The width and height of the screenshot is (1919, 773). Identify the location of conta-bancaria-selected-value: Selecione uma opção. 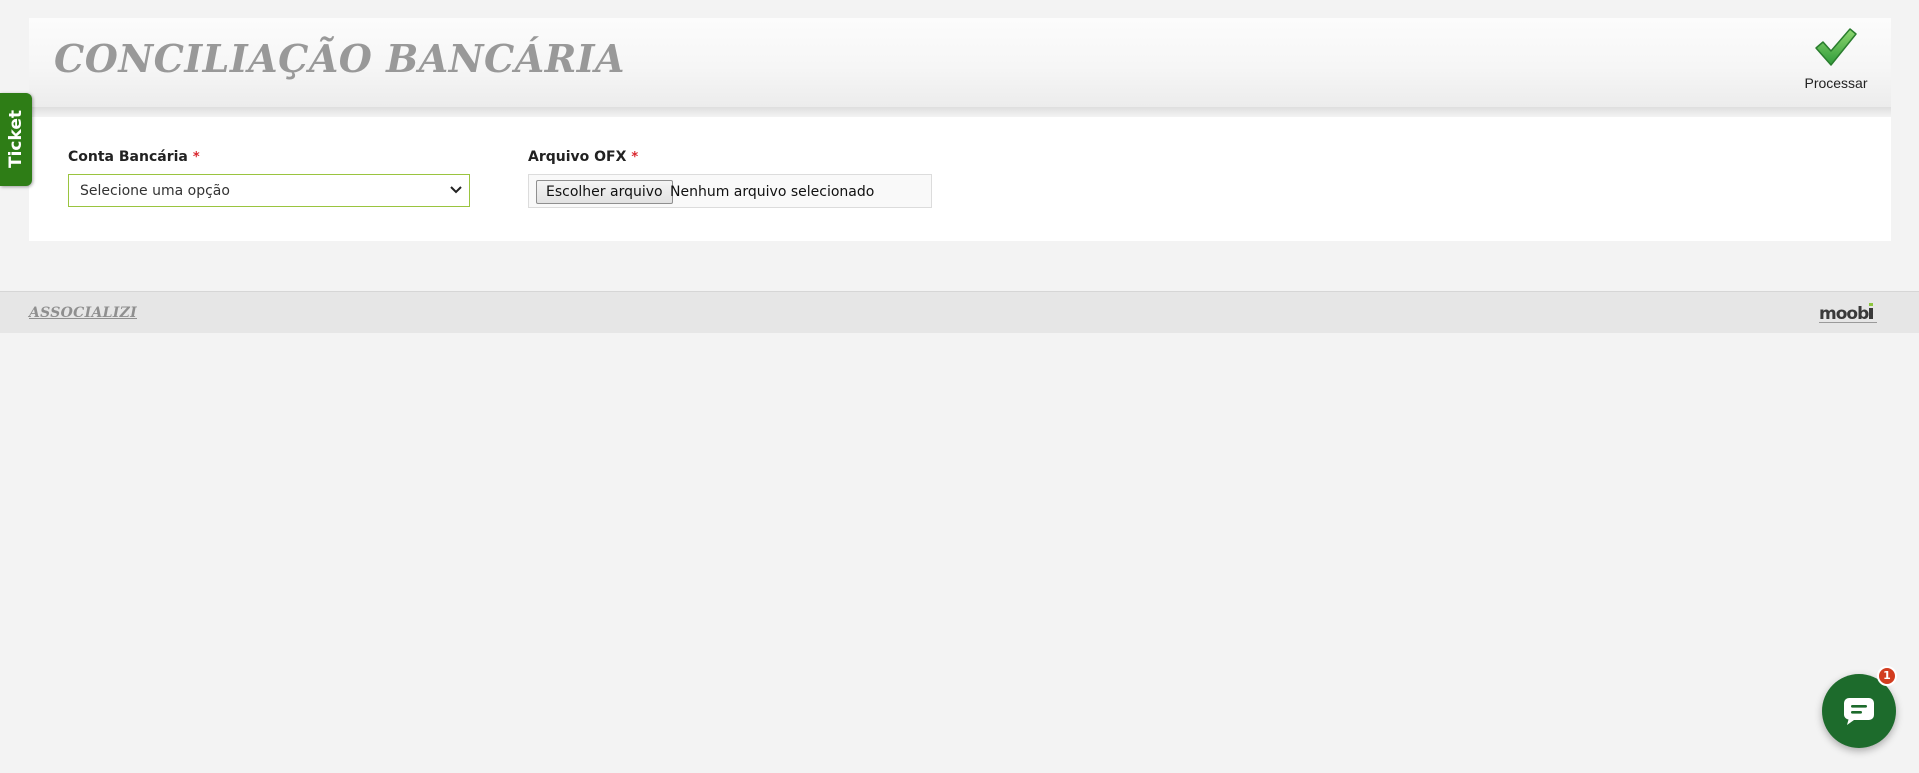
(155, 191).